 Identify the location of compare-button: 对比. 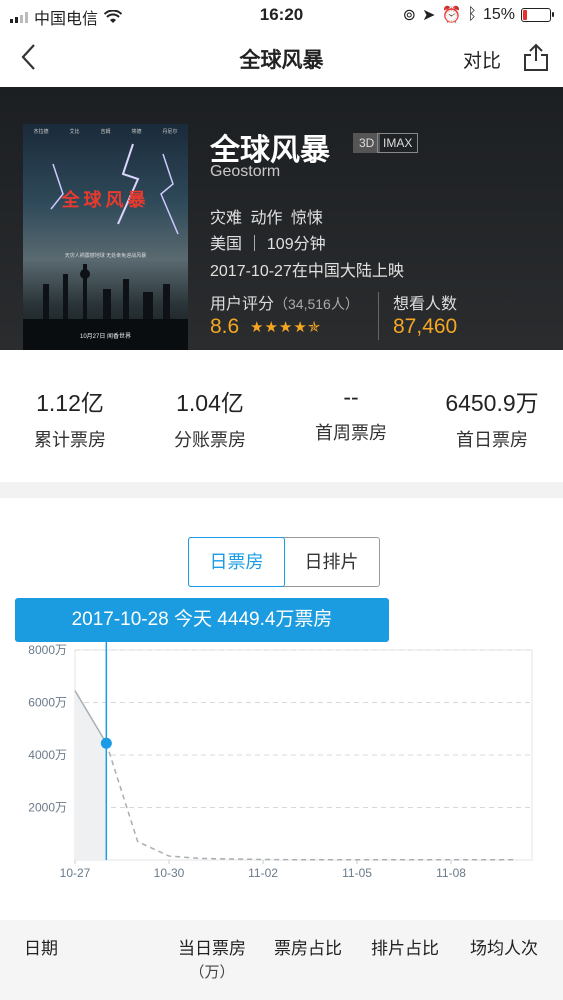
(482, 59).